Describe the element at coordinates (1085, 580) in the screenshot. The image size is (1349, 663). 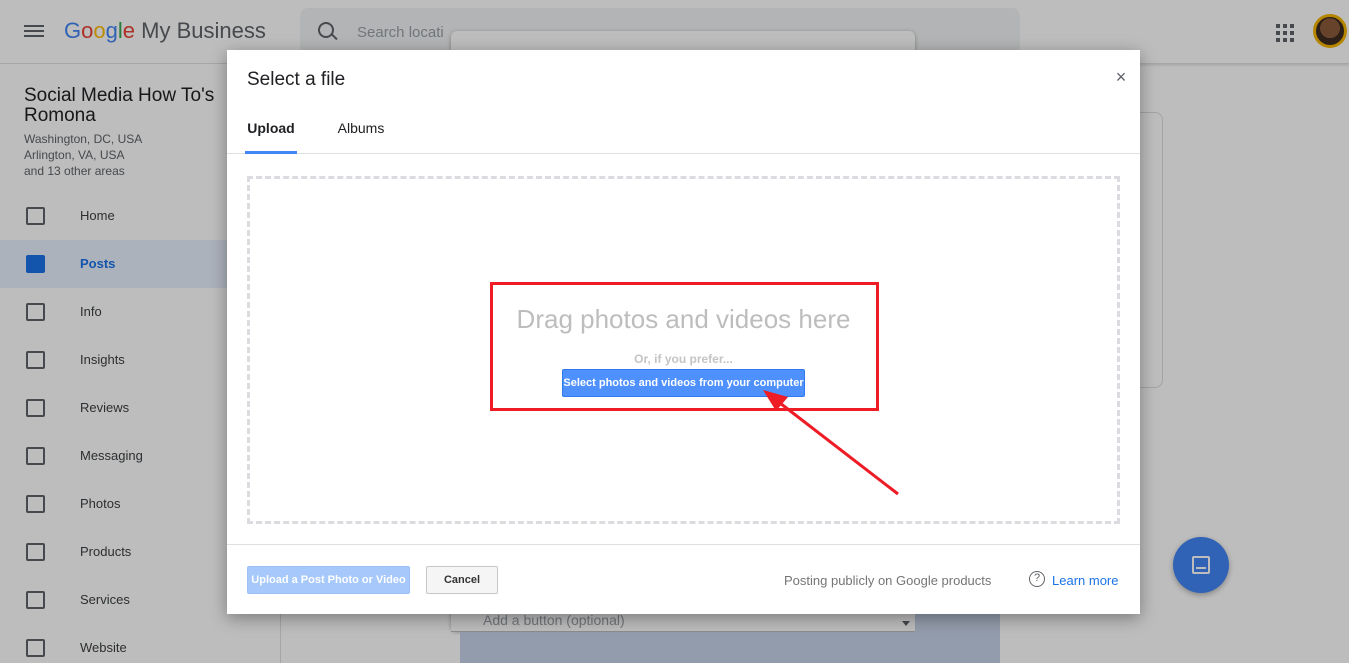
I see `learn-more-link: Learn more` at that location.